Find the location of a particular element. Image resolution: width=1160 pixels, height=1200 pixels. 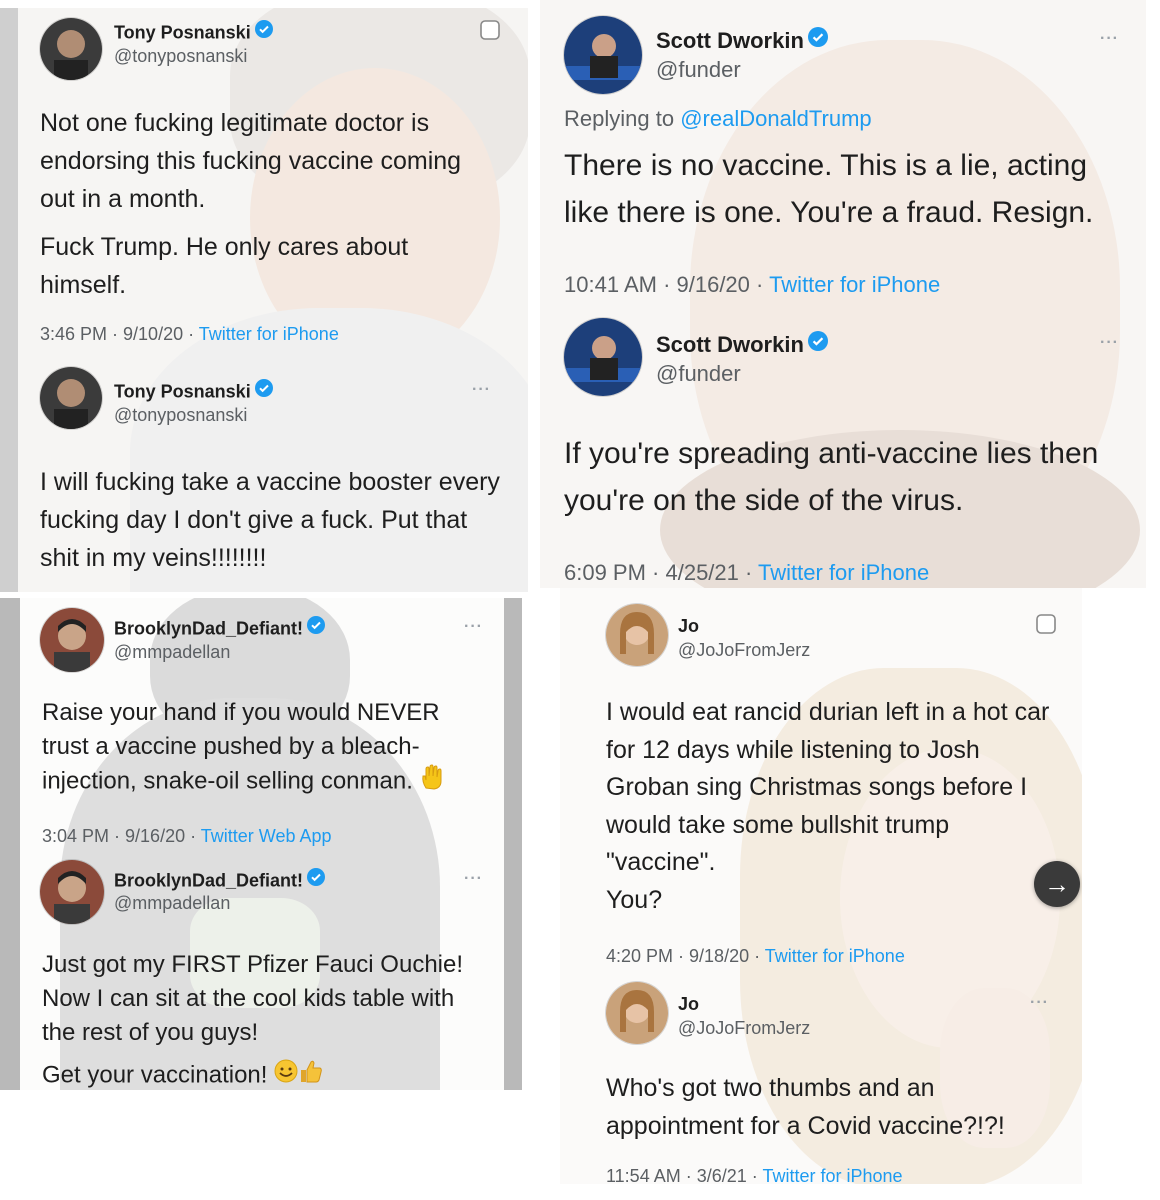

tweet-timestamp: 4:20 PM · 9/18/20 · Twitter for iPhone is located at coordinates (755, 956).